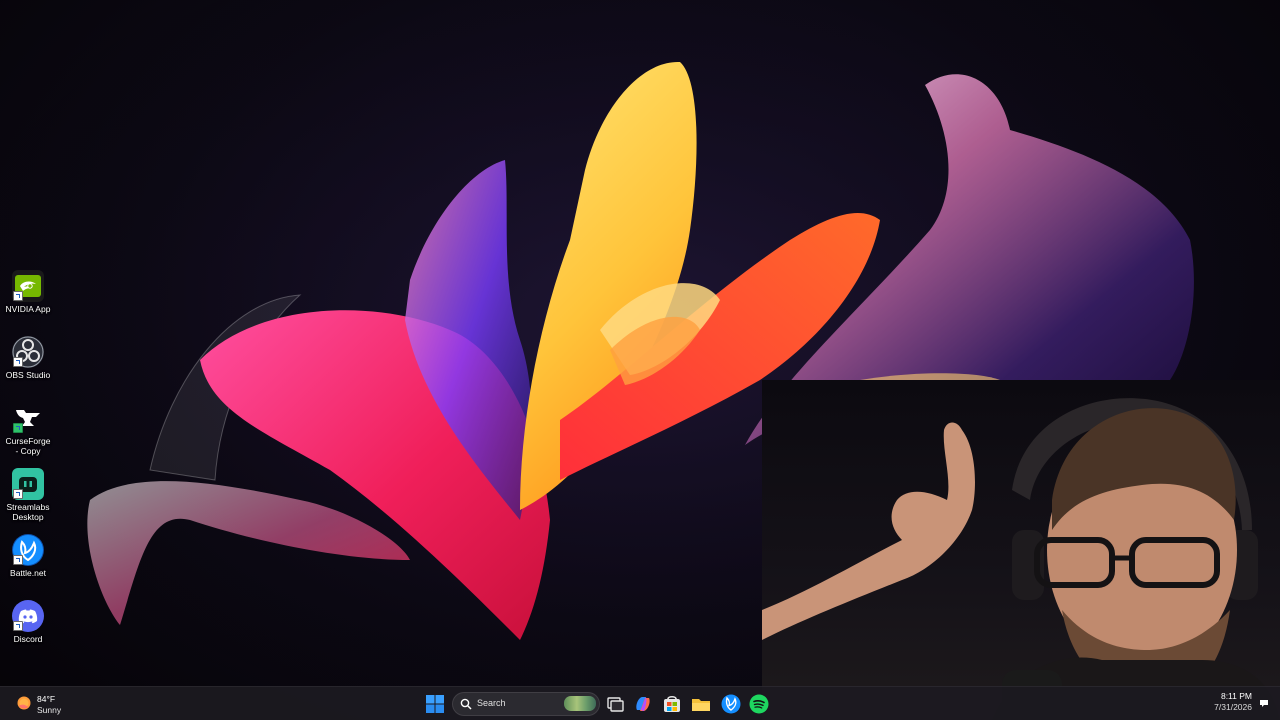 This screenshot has width=1280, height=720. Describe the element at coordinates (28, 418) in the screenshot. I see `curseforge-icon` at that location.